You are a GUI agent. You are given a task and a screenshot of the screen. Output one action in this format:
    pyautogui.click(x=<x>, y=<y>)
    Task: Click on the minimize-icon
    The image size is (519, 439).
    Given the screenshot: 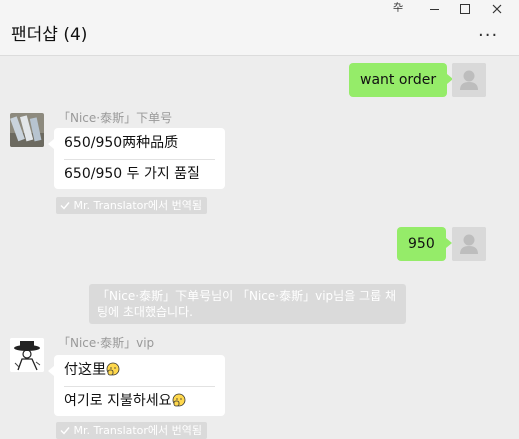 What is the action you would take?
    pyautogui.click(x=434, y=9)
    